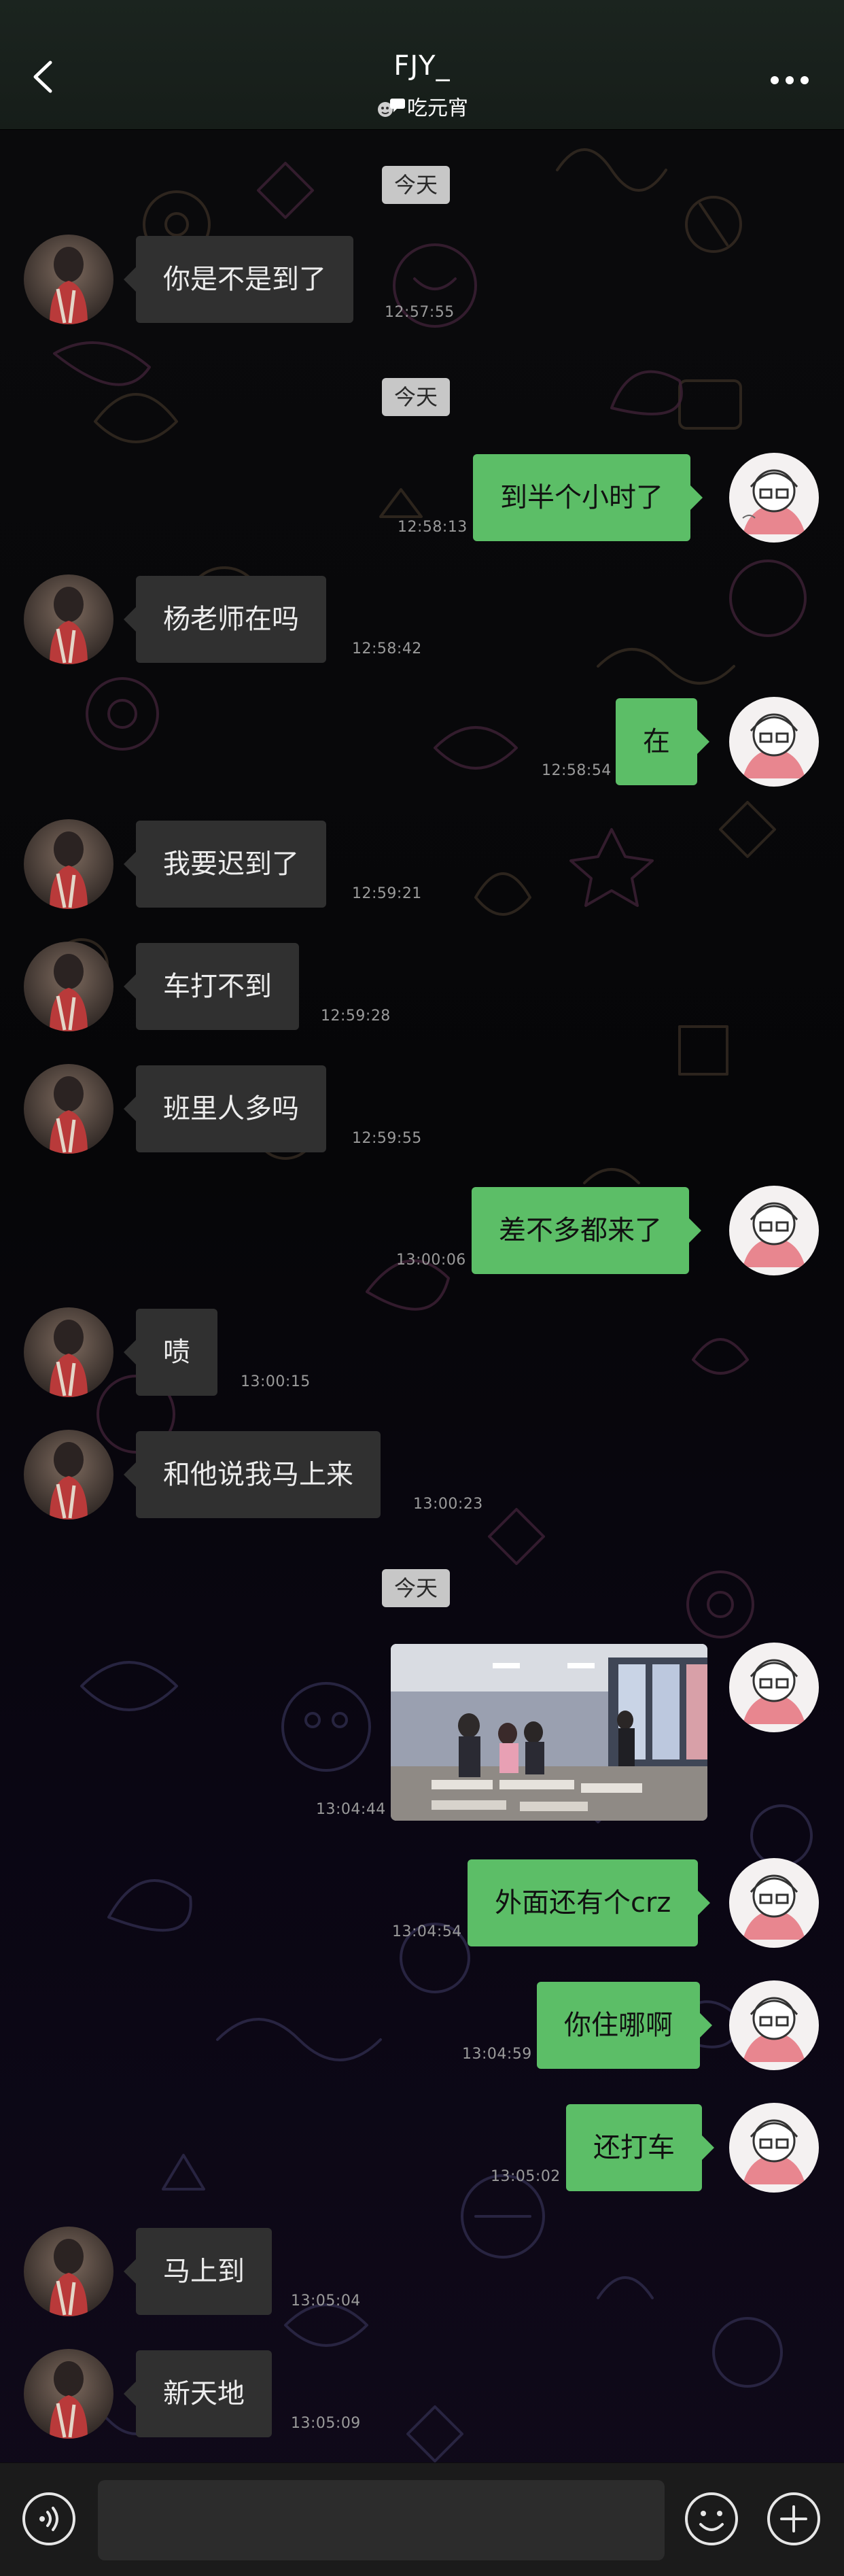 The height and width of the screenshot is (2576, 844). I want to click on message-timestamp: 13:05:02, so click(526, 2176).